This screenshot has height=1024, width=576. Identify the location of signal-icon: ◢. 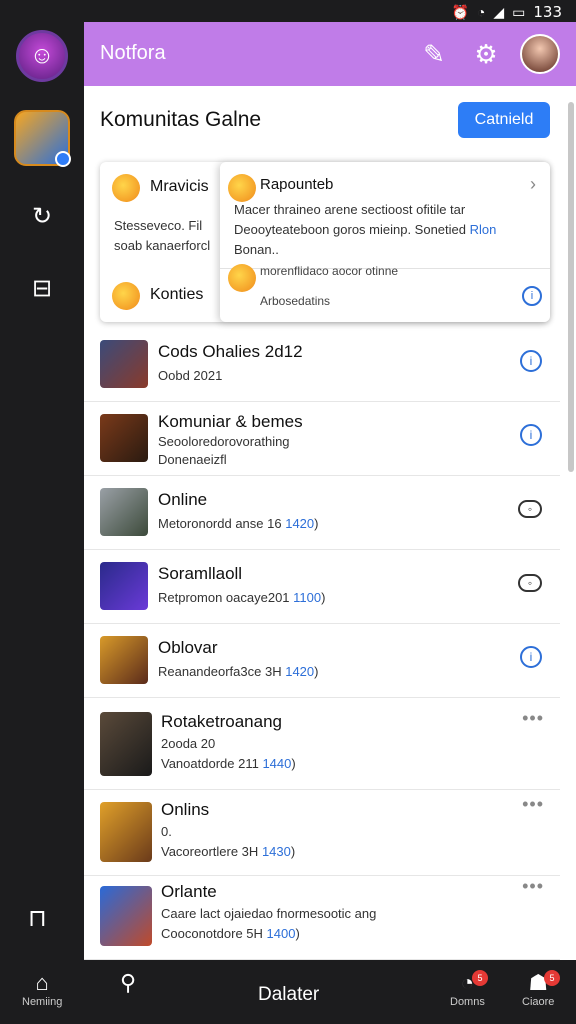
(499, 11).